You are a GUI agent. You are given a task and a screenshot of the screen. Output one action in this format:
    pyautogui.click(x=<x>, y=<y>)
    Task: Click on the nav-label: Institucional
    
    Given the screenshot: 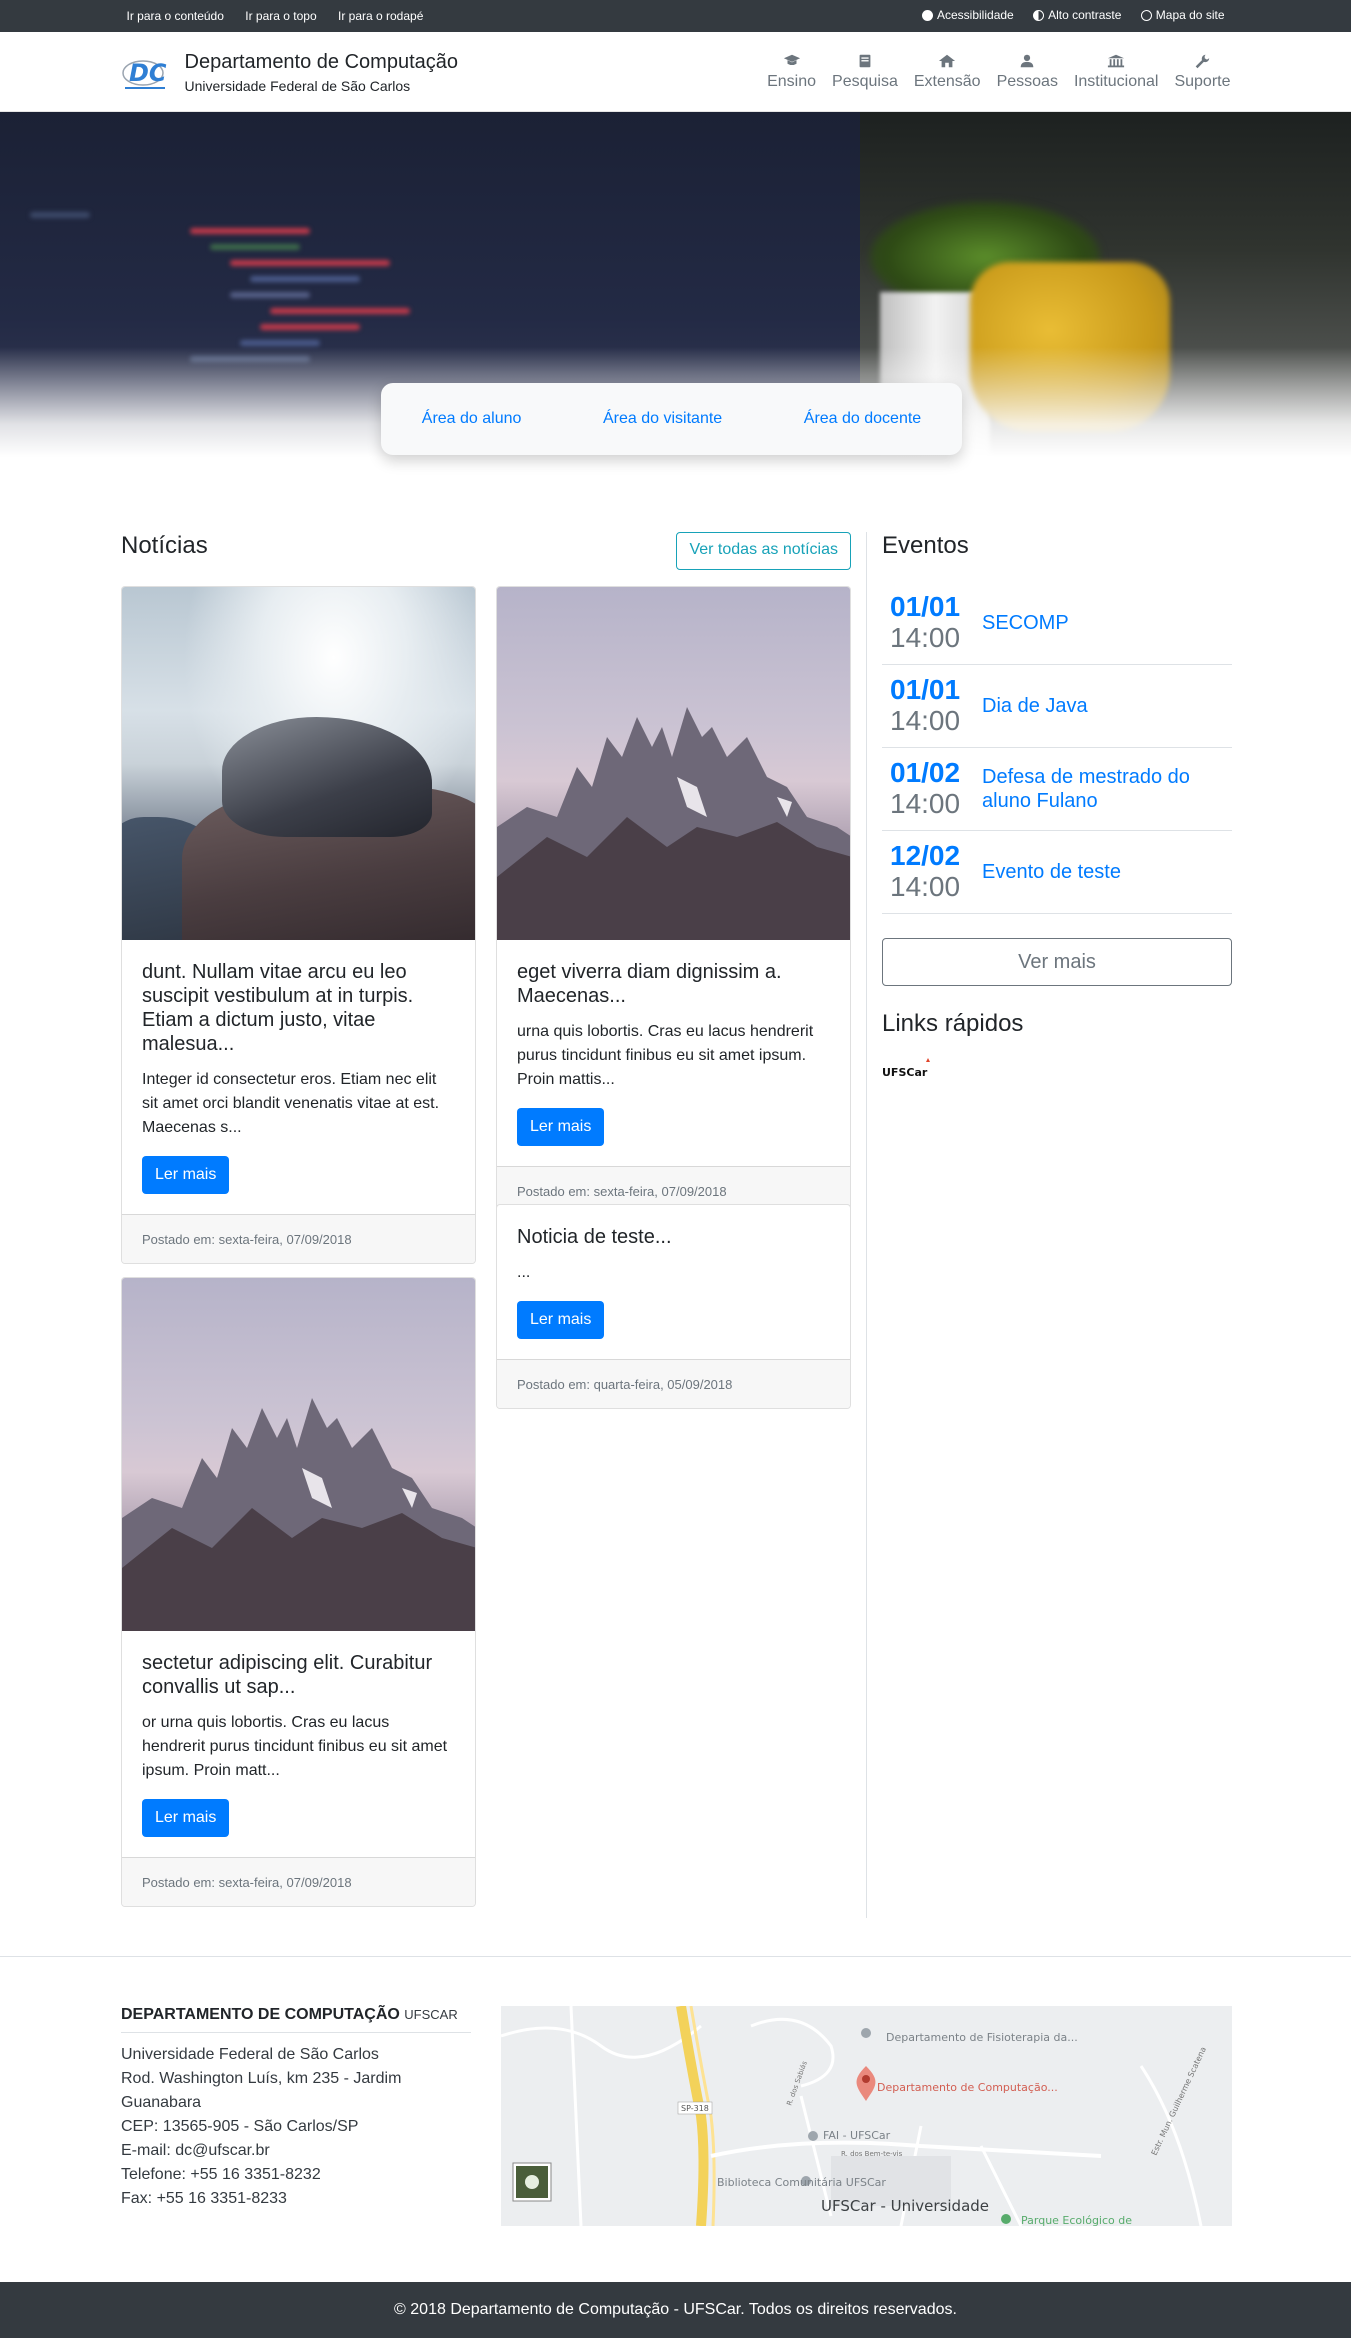 What is the action you would take?
    pyautogui.click(x=1116, y=81)
    